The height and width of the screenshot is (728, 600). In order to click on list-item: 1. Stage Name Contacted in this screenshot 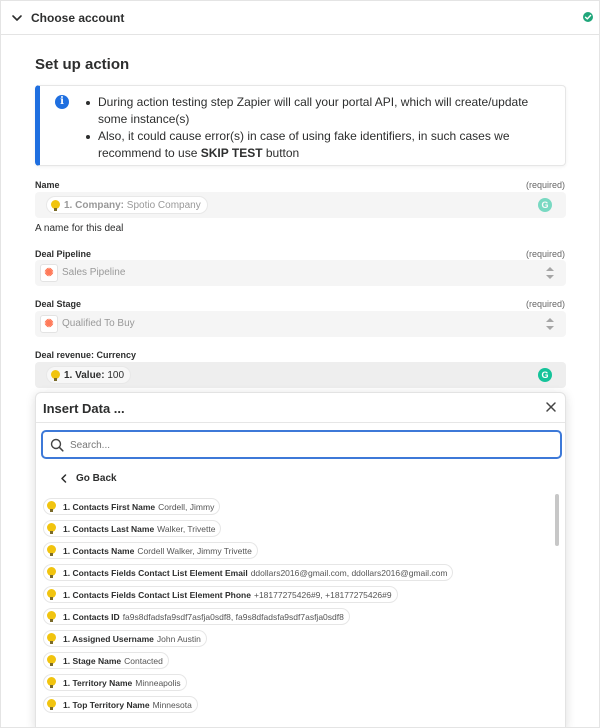, I will do `click(106, 660)`.